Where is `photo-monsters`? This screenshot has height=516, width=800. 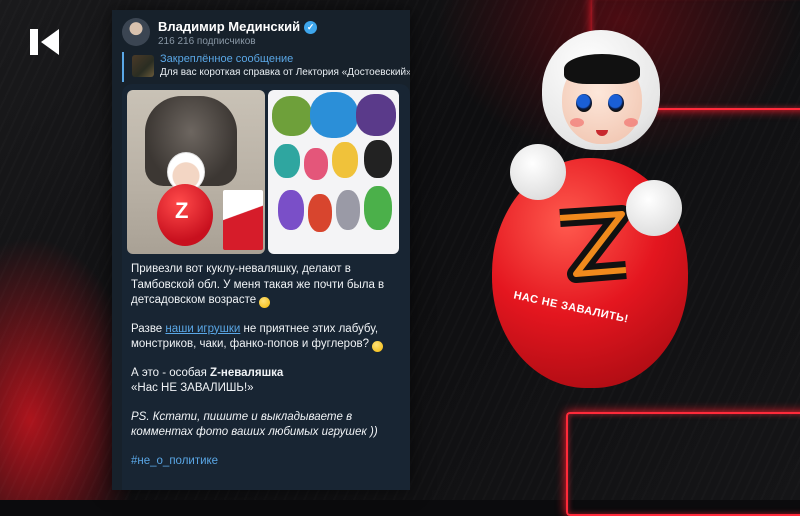 photo-monsters is located at coordinates (333, 172).